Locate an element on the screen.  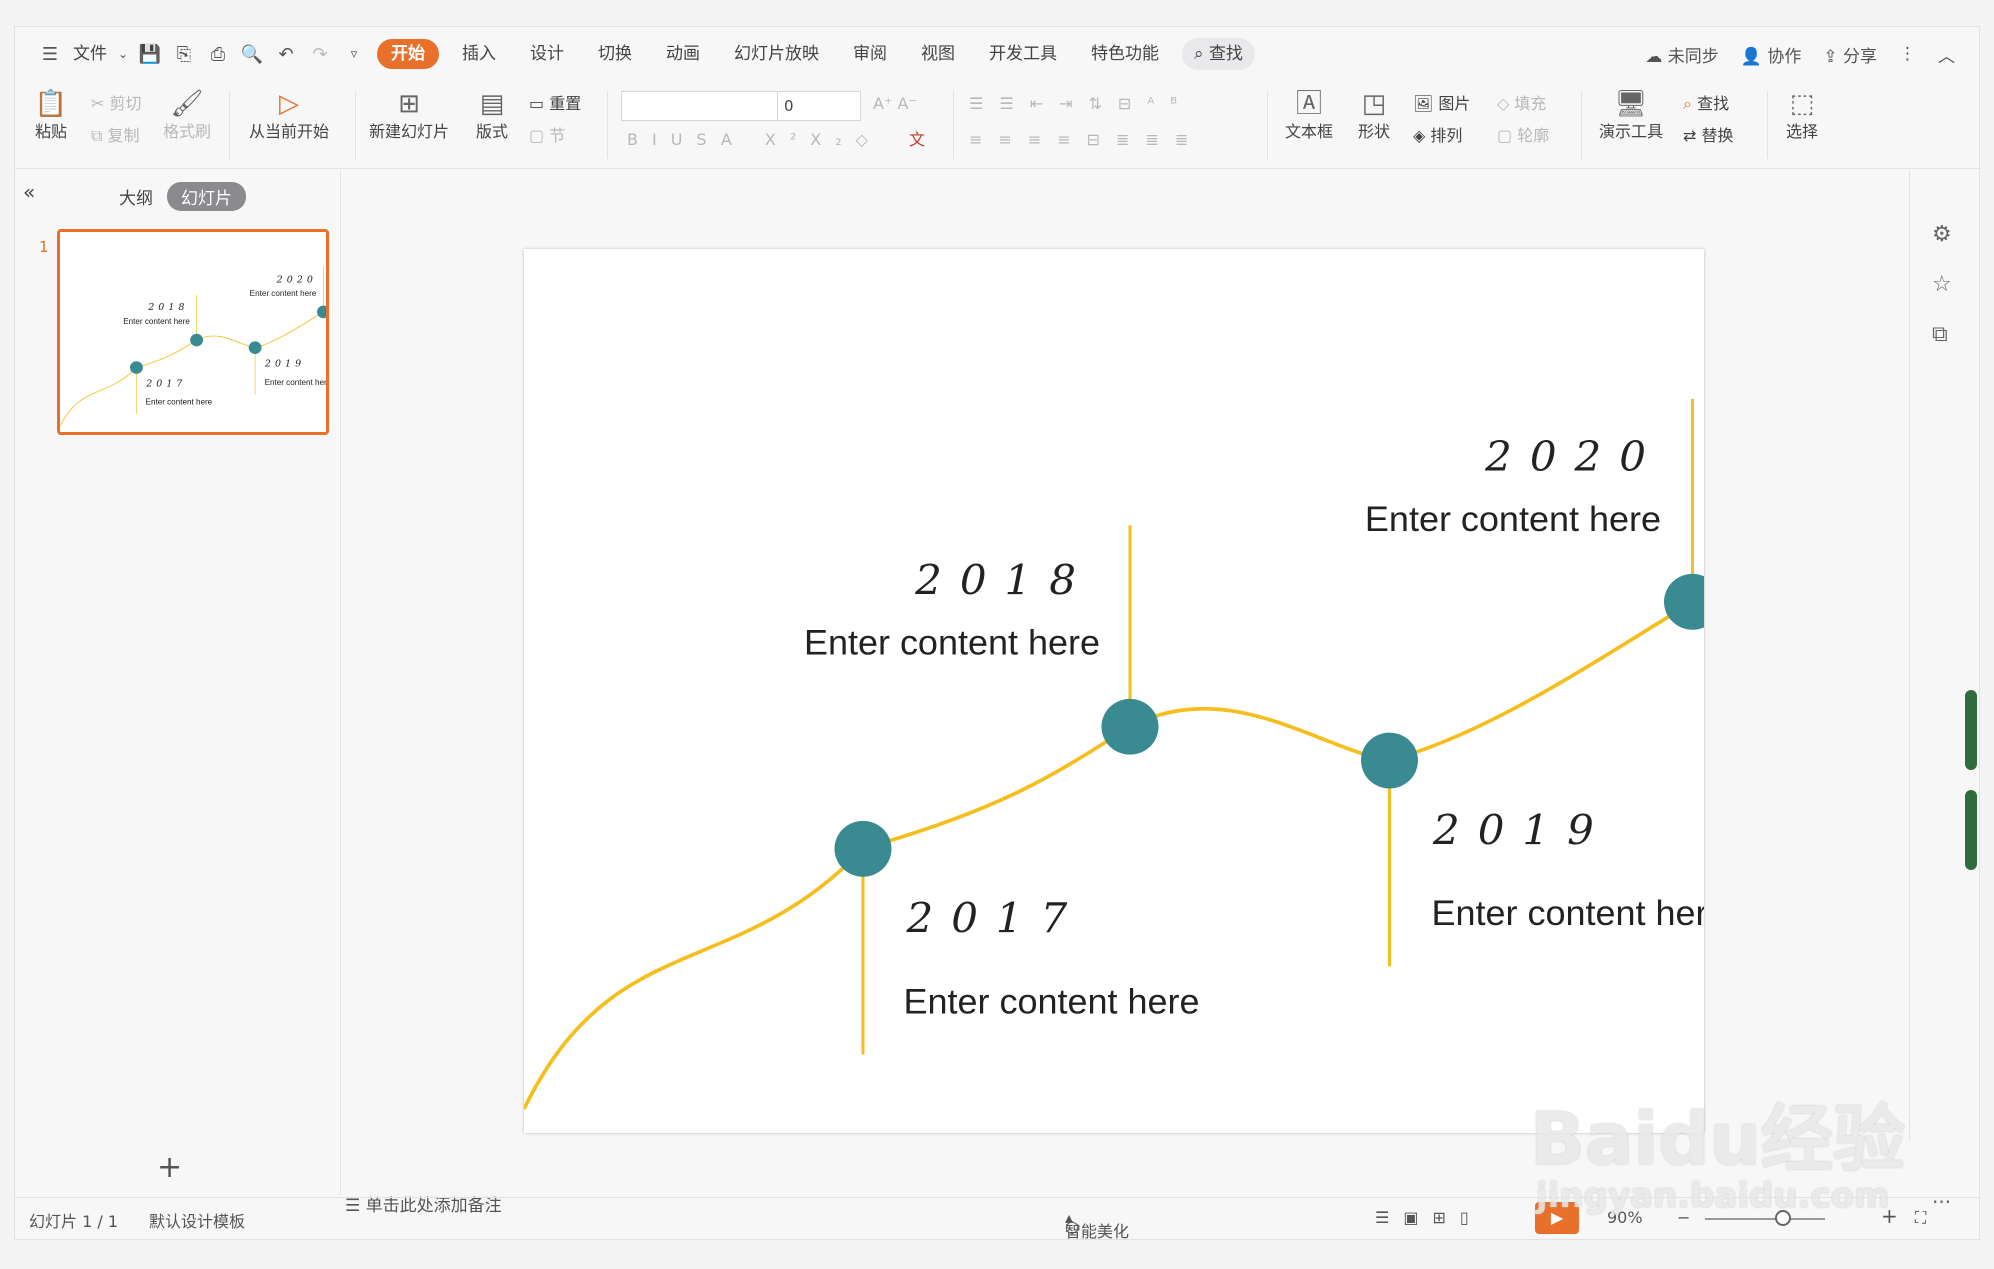
search-box: ⌕ 查找 is located at coordinates (1218, 54).